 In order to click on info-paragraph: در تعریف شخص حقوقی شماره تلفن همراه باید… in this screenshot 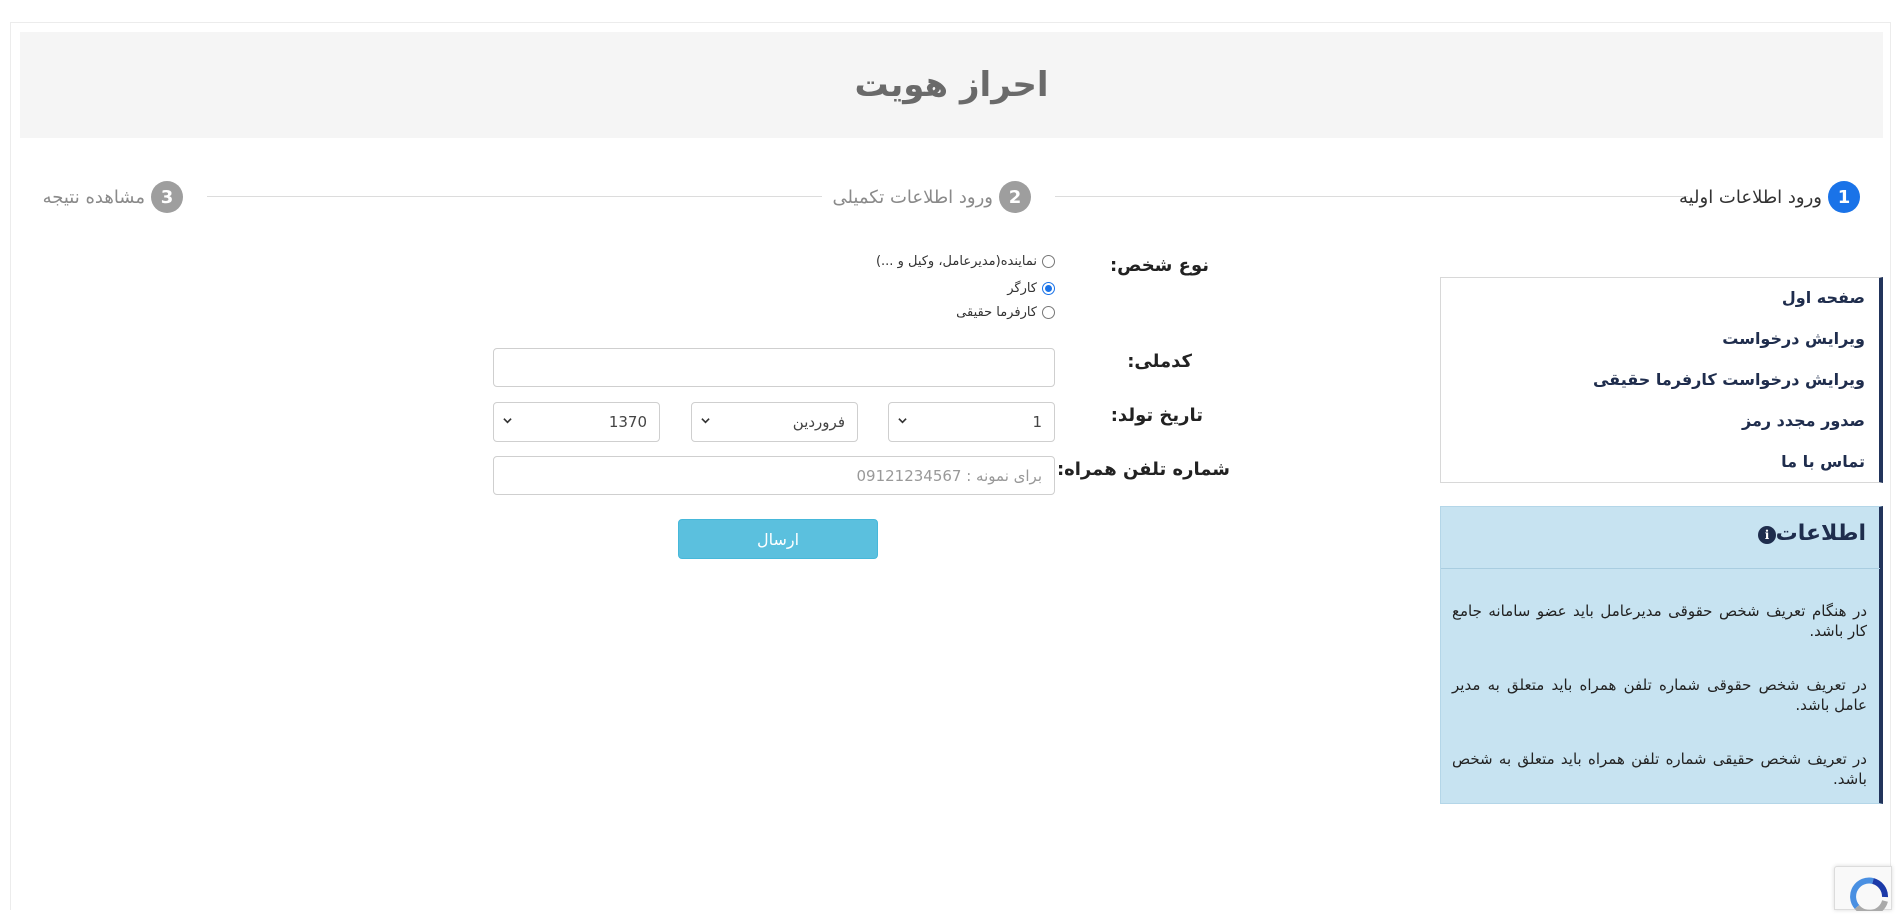, I will do `click(1659, 695)`.